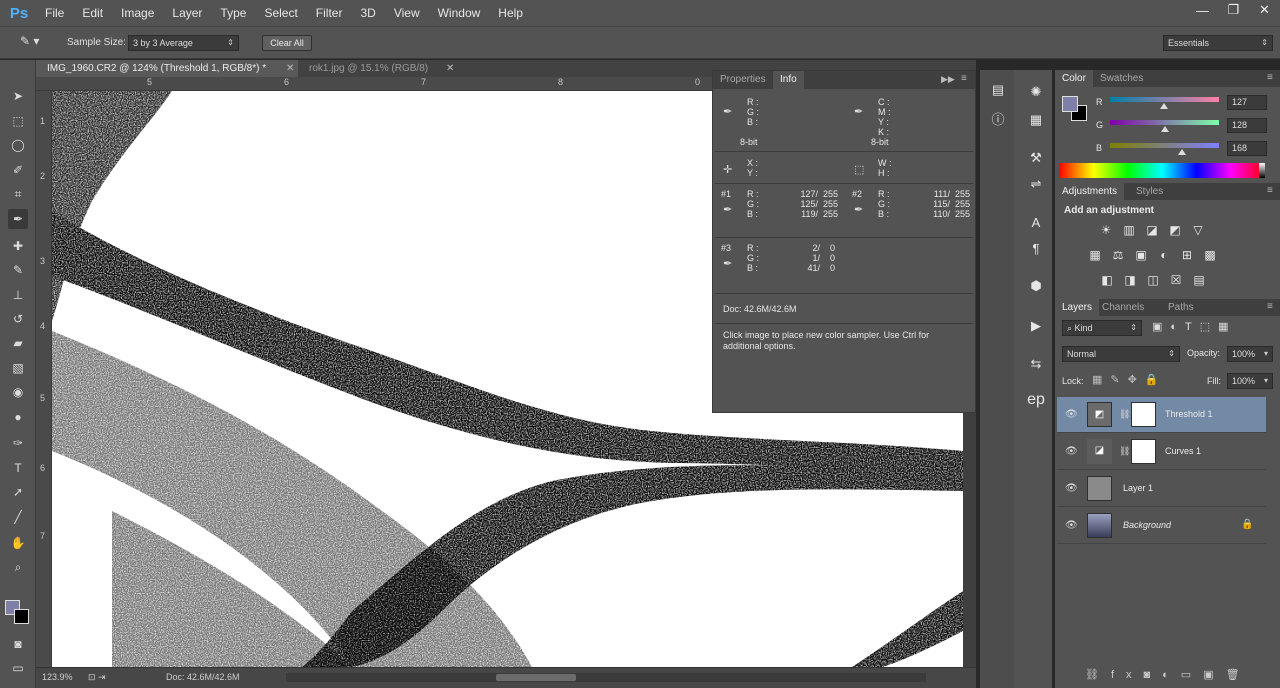  Describe the element at coordinates (18, 368) in the screenshot. I see `gradient-tool-icon: ▧` at that location.